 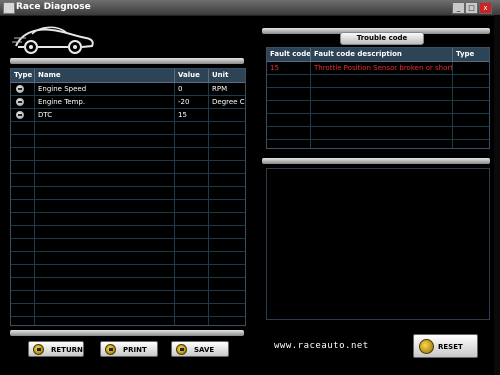 I want to click on row-value: -20, so click(x=192, y=102).